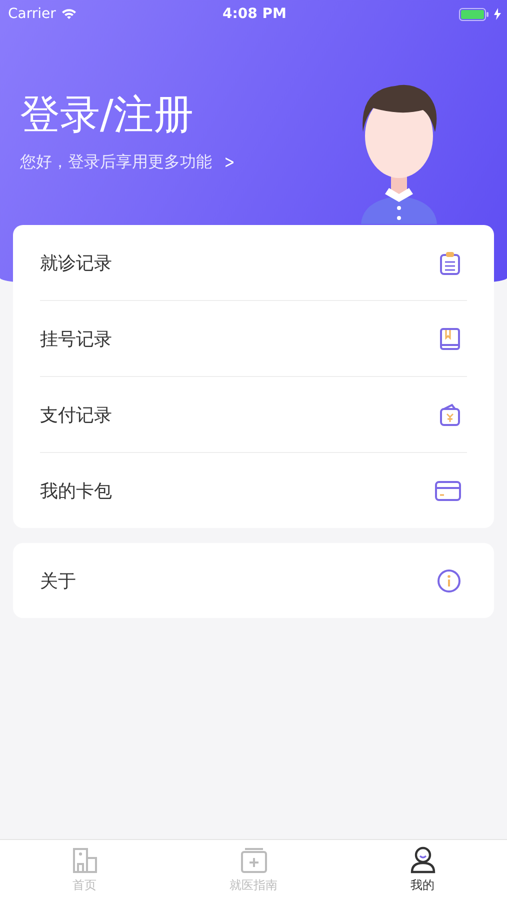 The width and height of the screenshot is (507, 900). I want to click on wifi-icon, so click(68, 14).